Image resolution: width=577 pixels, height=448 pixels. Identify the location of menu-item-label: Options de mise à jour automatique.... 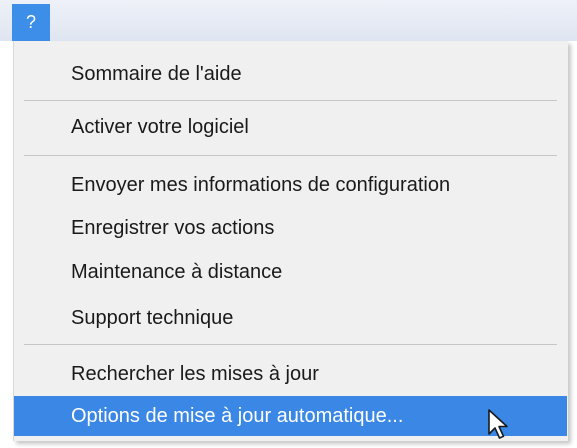
(237, 415).